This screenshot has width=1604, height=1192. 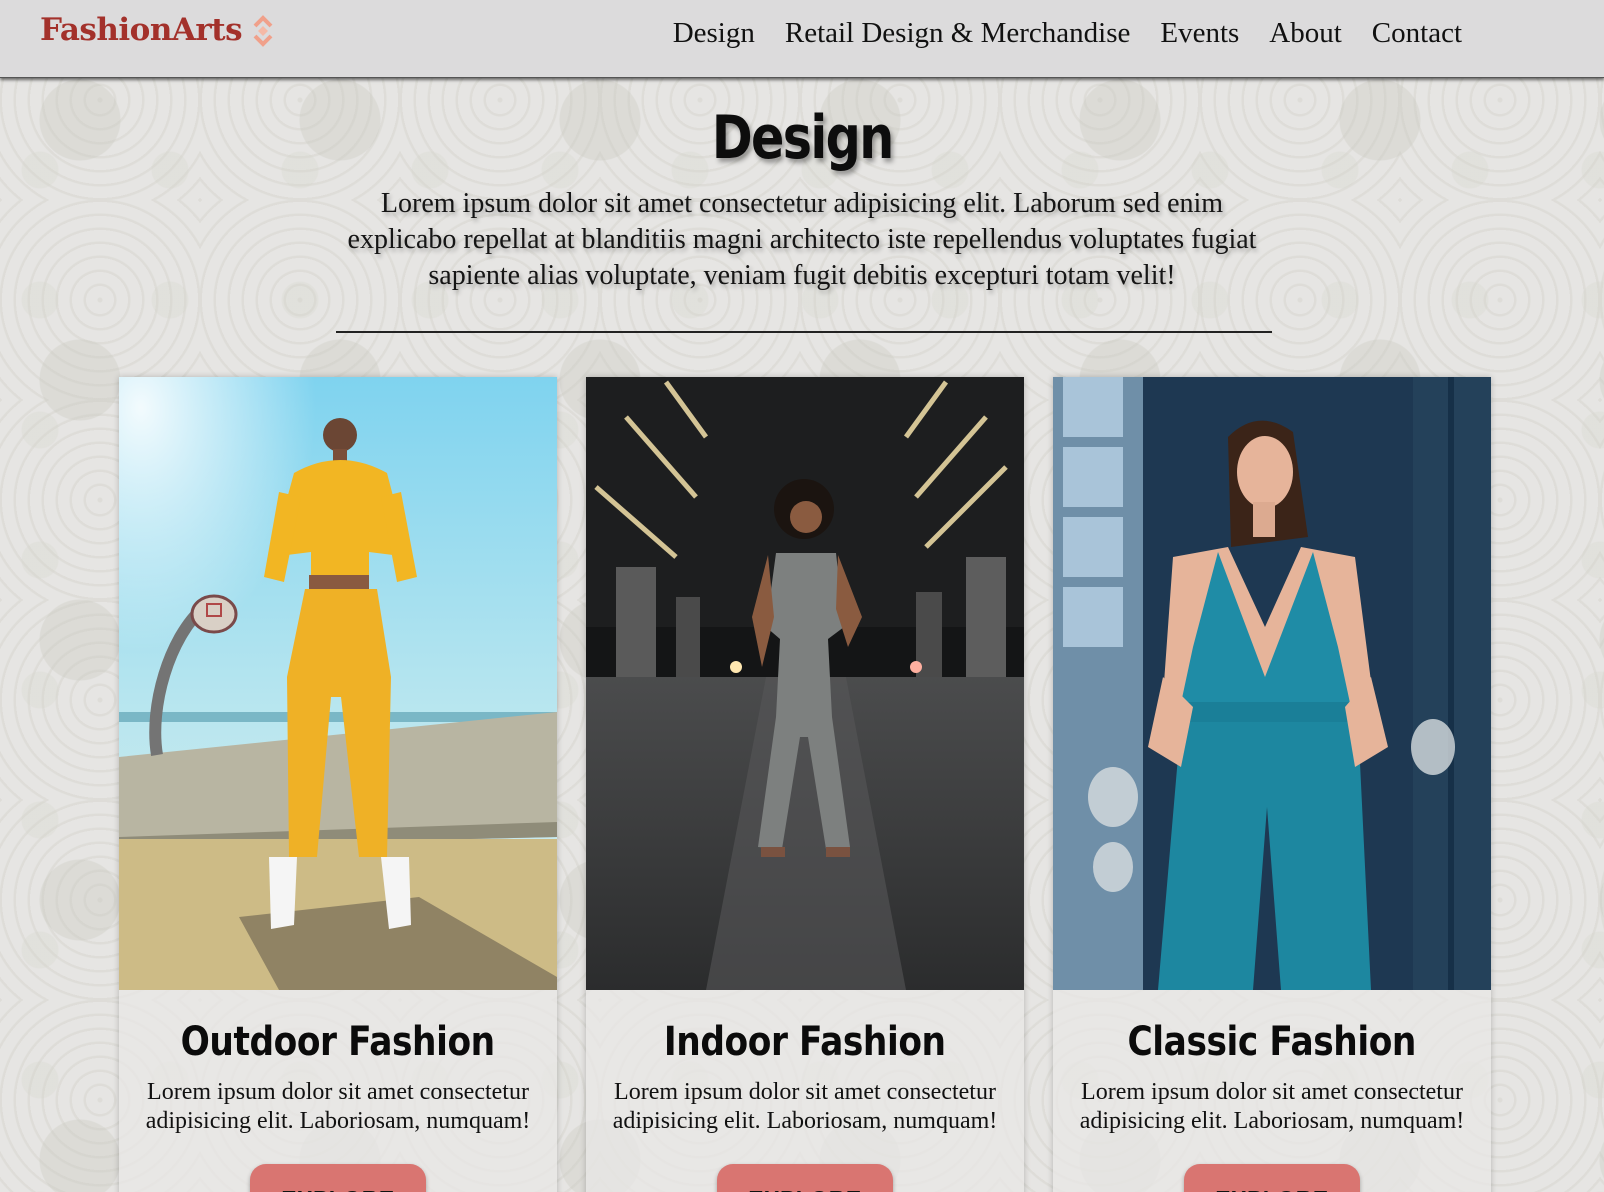 What do you see at coordinates (338, 1042) in the screenshot?
I see `card-title: Outdoor Fashion` at bounding box center [338, 1042].